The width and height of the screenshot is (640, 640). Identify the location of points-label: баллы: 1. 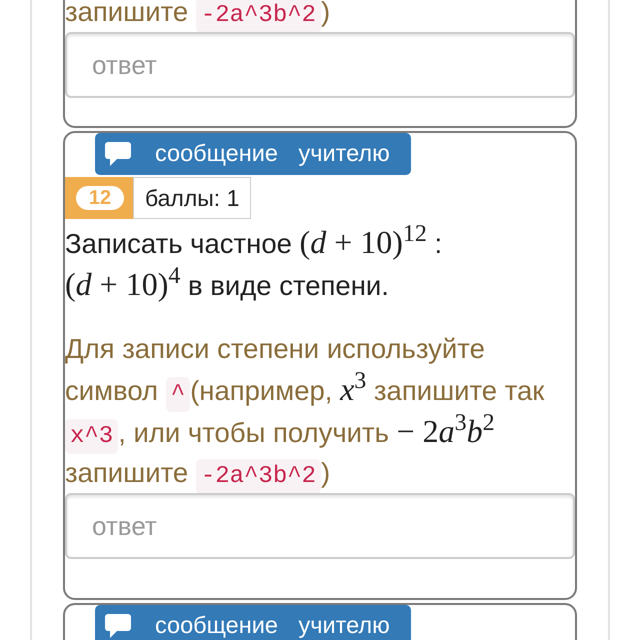
(192, 198).